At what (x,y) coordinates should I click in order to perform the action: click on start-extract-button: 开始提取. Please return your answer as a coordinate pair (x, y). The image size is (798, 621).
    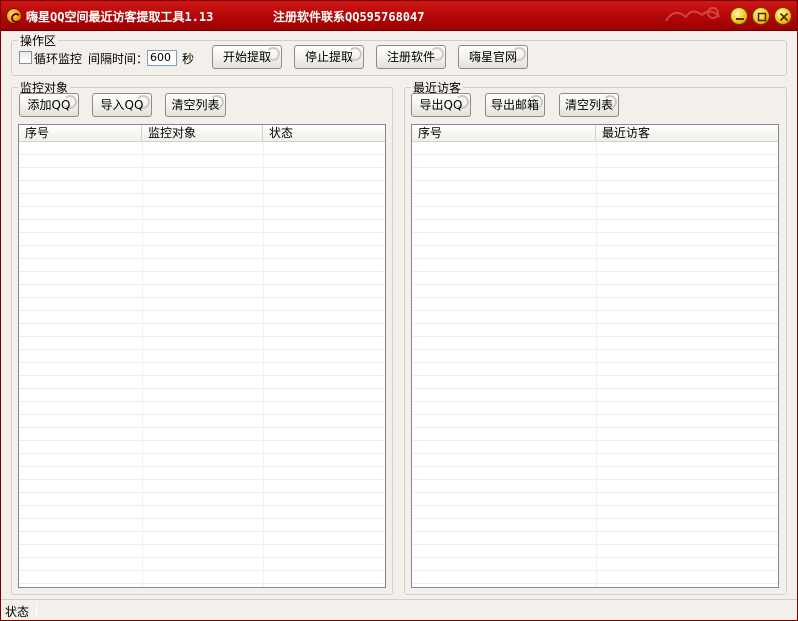
    Looking at the image, I should click on (247, 57).